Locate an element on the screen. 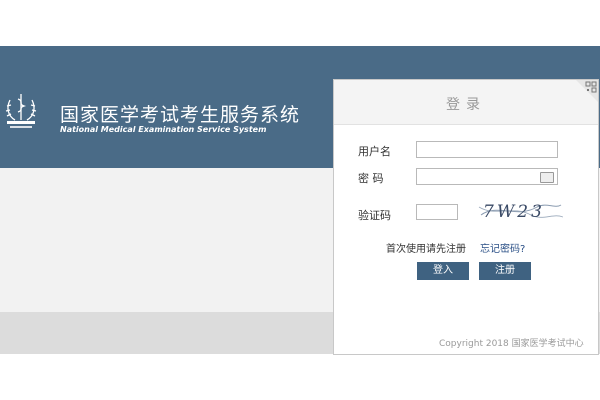 This screenshot has height=400, width=600. forgot-password-link: 忘记密码? is located at coordinates (502, 247).